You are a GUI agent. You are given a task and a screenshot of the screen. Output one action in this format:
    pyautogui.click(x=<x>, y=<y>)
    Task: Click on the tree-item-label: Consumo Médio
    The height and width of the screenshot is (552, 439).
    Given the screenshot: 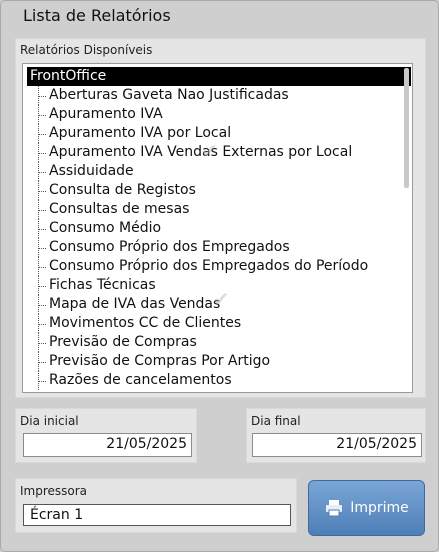 What is the action you would take?
    pyautogui.click(x=105, y=228)
    